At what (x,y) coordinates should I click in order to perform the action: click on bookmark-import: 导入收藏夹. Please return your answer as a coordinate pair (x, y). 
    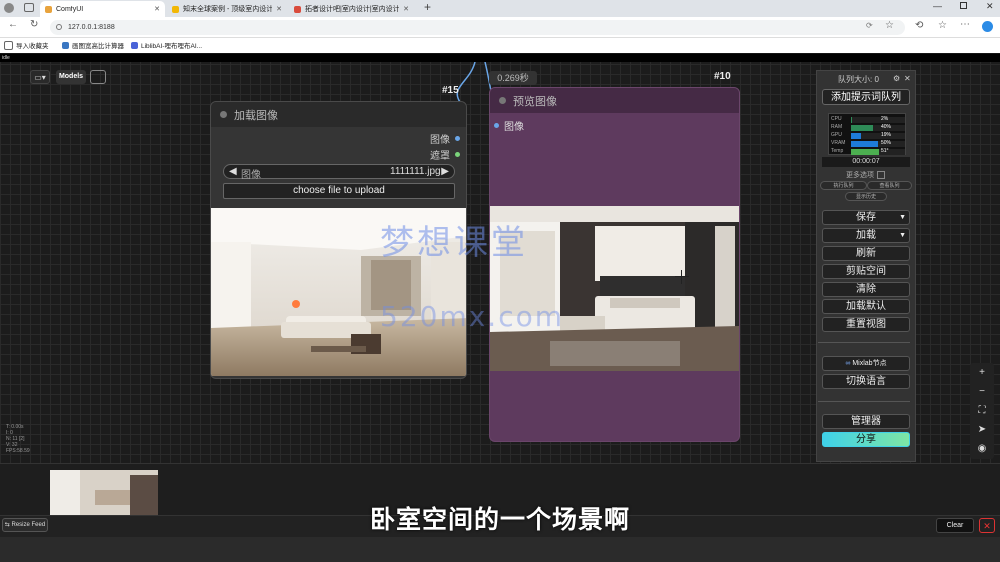
    Looking at the image, I should click on (26, 45).